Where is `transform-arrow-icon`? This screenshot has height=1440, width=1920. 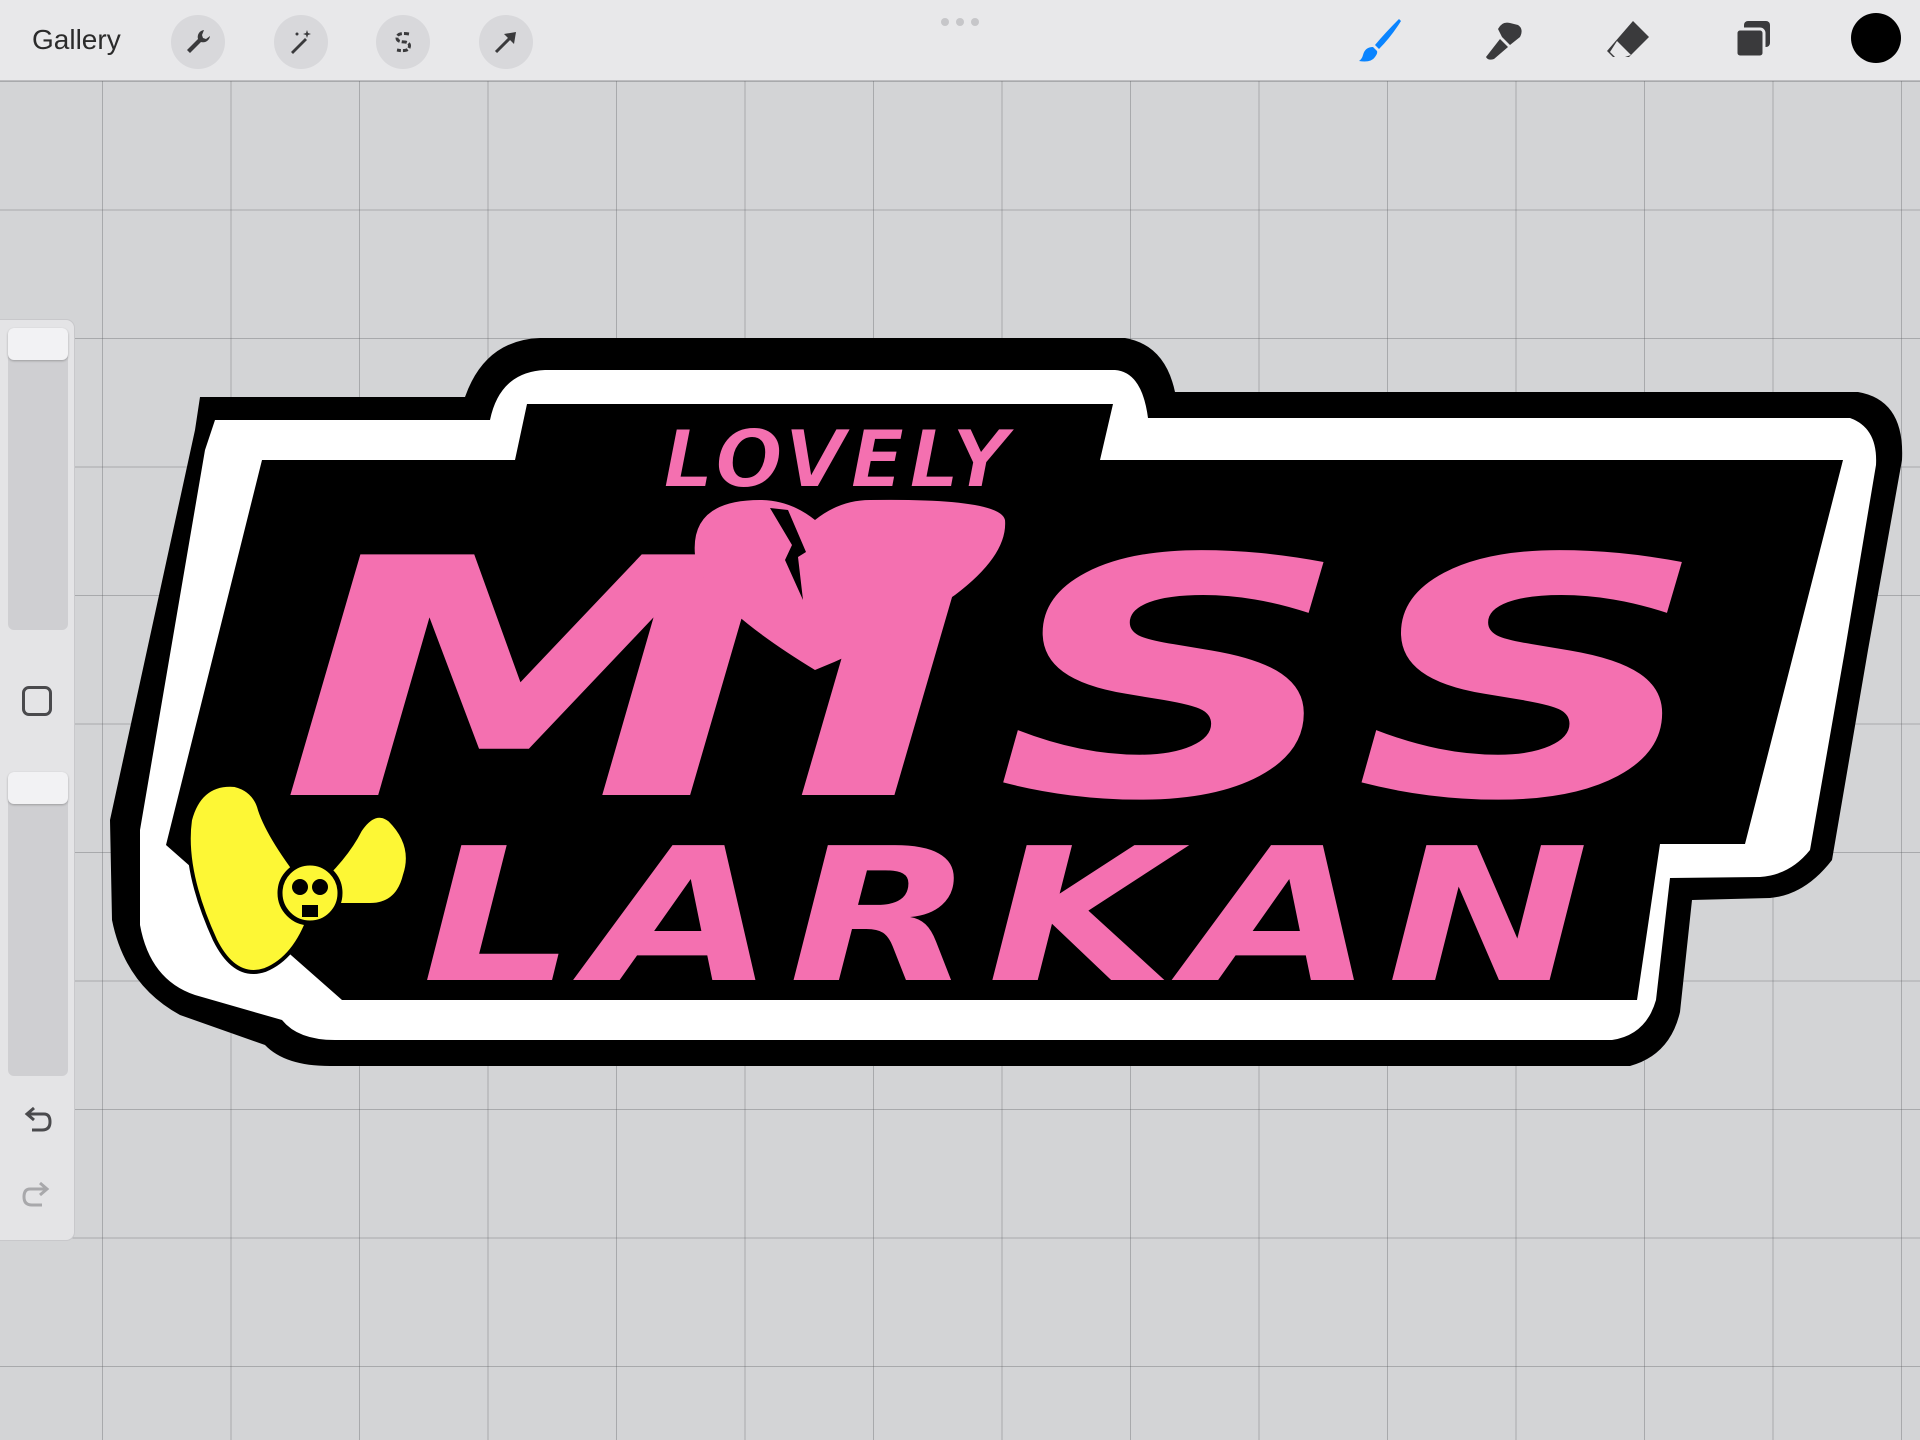 transform-arrow-icon is located at coordinates (505, 43).